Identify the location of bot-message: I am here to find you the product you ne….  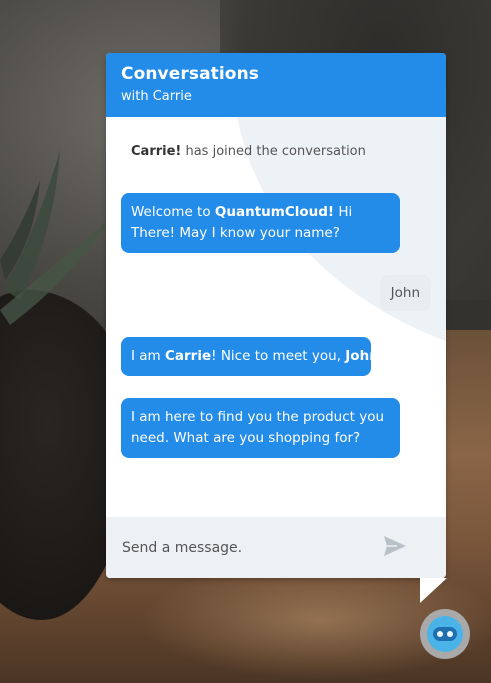
(260, 428).